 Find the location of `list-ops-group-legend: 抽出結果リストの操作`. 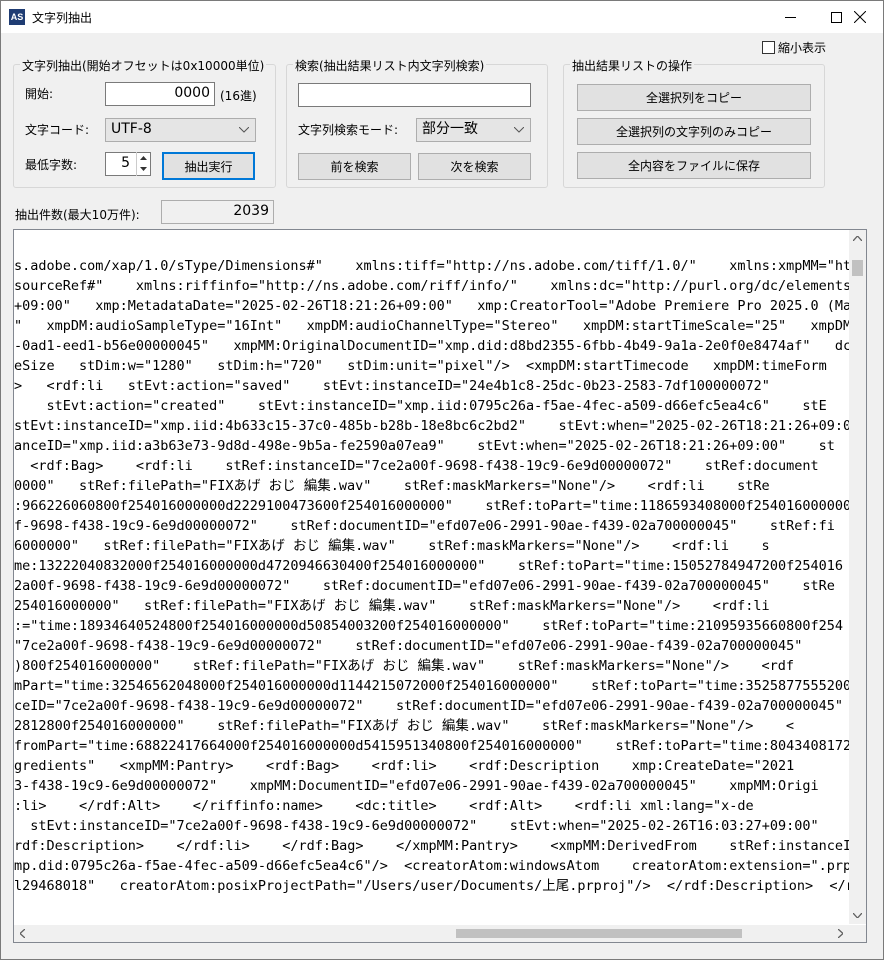

list-ops-group-legend: 抽出結果リストの操作 is located at coordinates (632, 65).